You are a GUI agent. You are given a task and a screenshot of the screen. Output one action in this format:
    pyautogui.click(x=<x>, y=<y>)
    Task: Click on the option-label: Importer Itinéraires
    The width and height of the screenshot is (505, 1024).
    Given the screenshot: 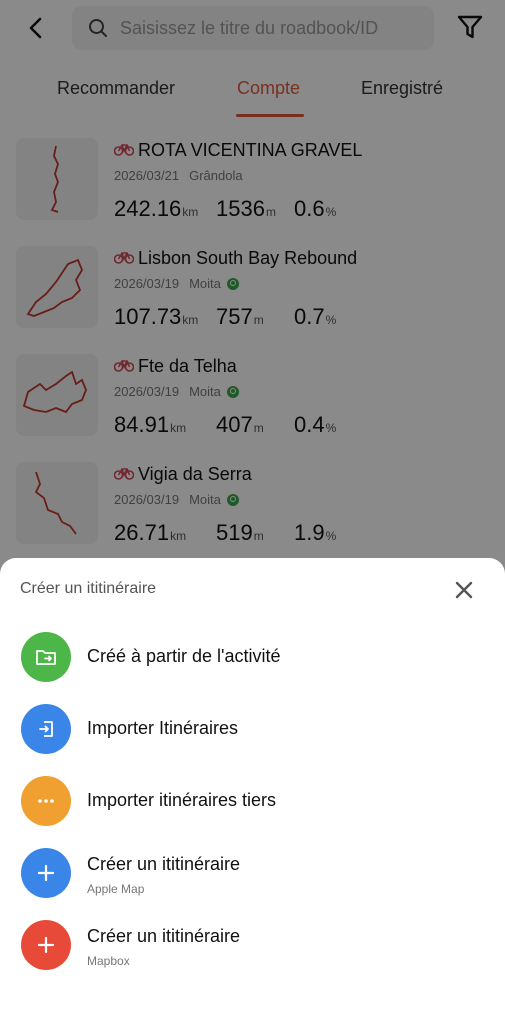 What is the action you would take?
    pyautogui.click(x=163, y=728)
    